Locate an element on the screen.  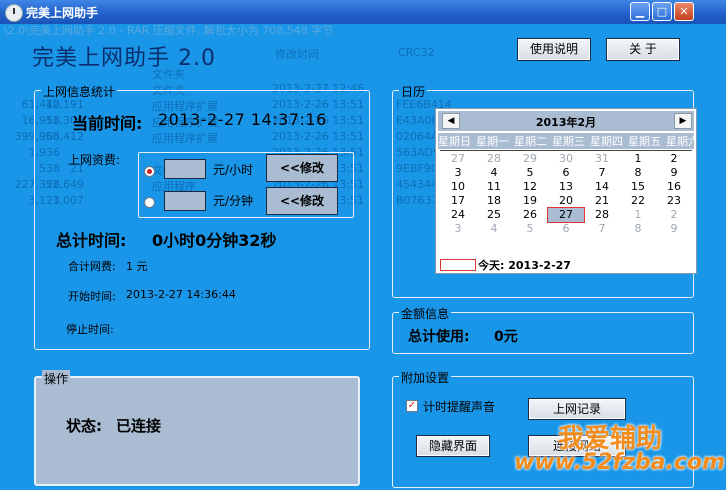
reminder-label: 计时提醒声音 is located at coordinates (459, 407).